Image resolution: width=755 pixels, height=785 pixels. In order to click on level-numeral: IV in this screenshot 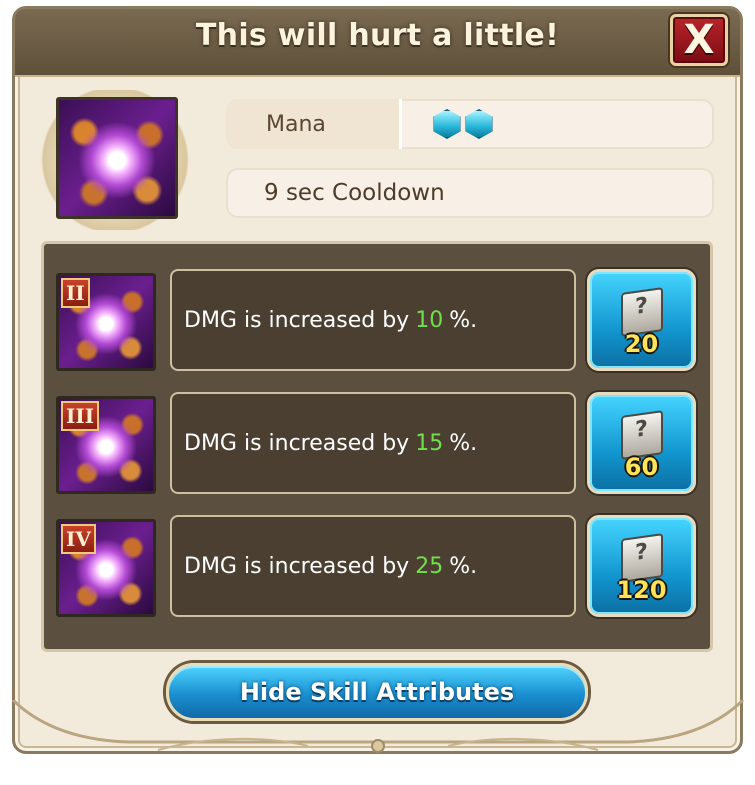, I will do `click(78, 539)`.